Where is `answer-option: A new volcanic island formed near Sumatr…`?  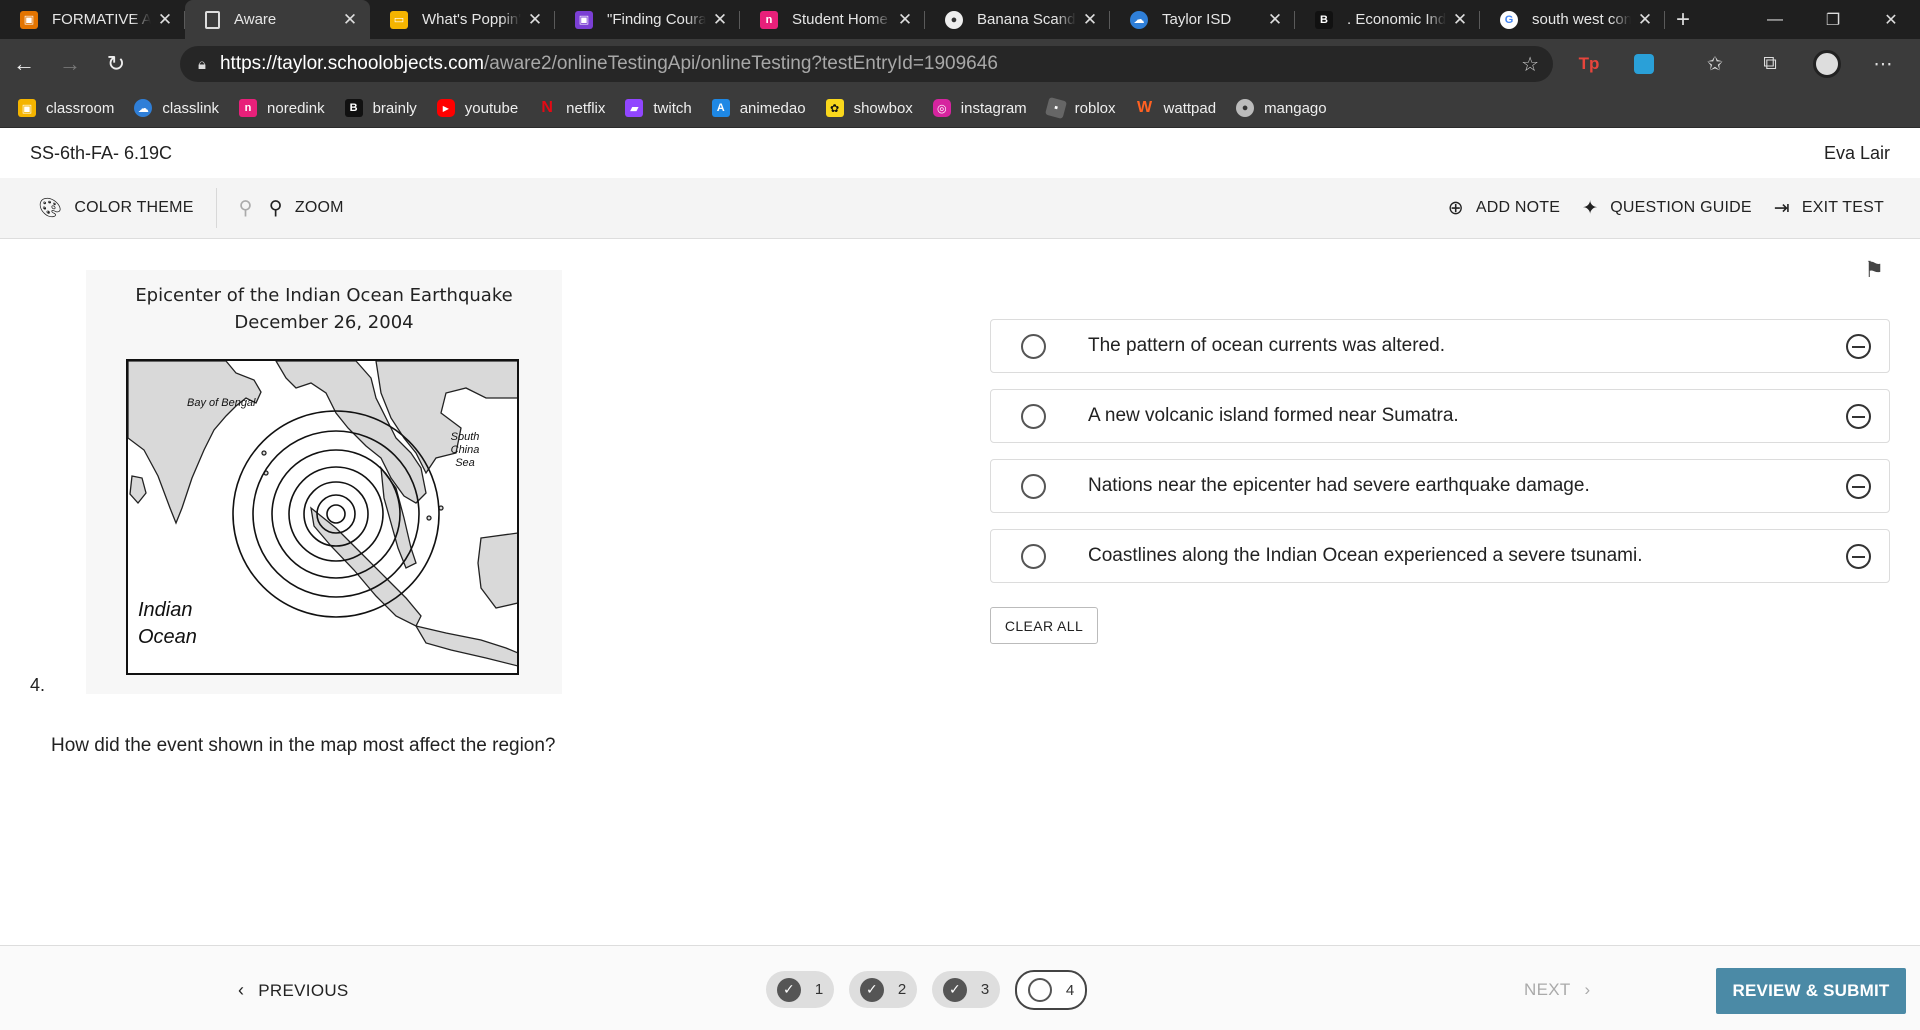
answer-option: A new volcanic island formed near Sumatr… is located at coordinates (1440, 416).